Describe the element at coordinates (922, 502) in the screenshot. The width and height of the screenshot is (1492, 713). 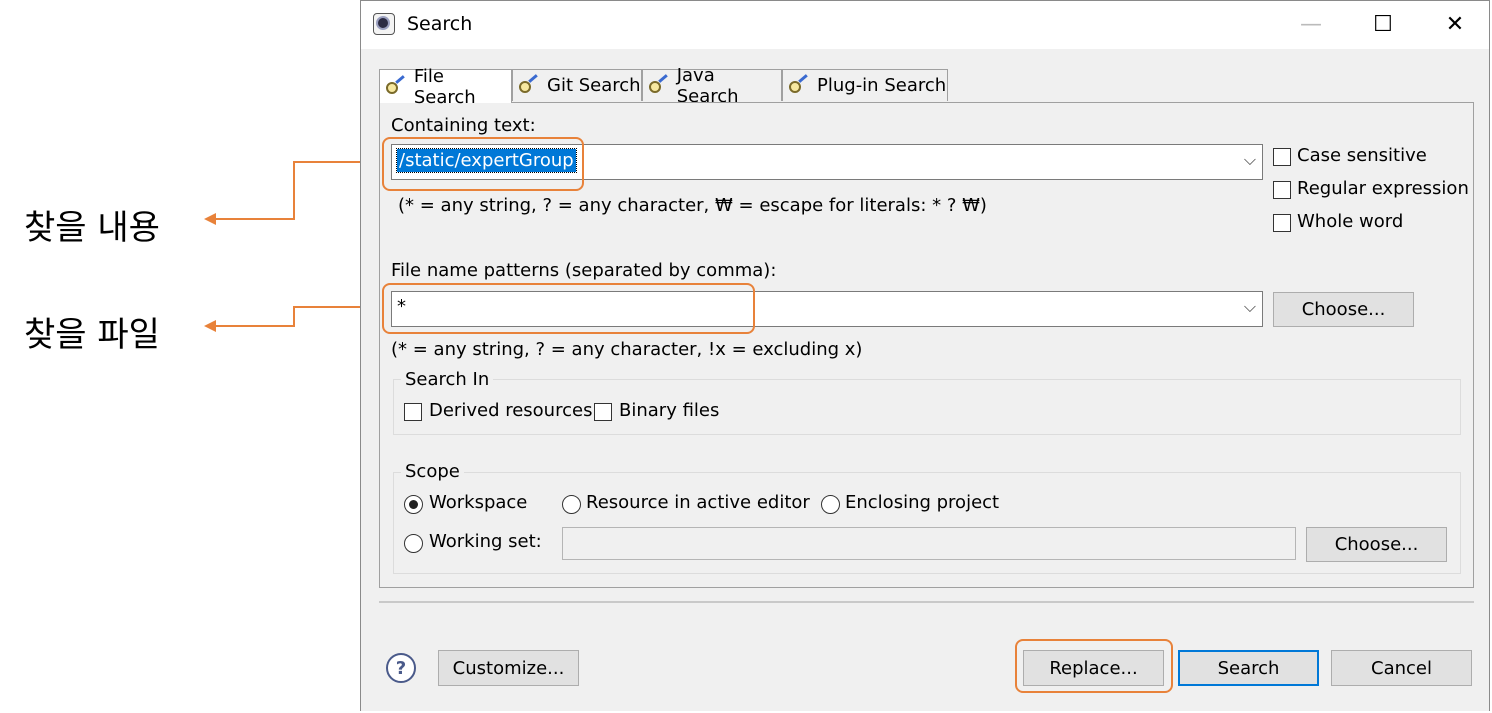
I see `enclosing-project-label: Enclosing project` at that location.